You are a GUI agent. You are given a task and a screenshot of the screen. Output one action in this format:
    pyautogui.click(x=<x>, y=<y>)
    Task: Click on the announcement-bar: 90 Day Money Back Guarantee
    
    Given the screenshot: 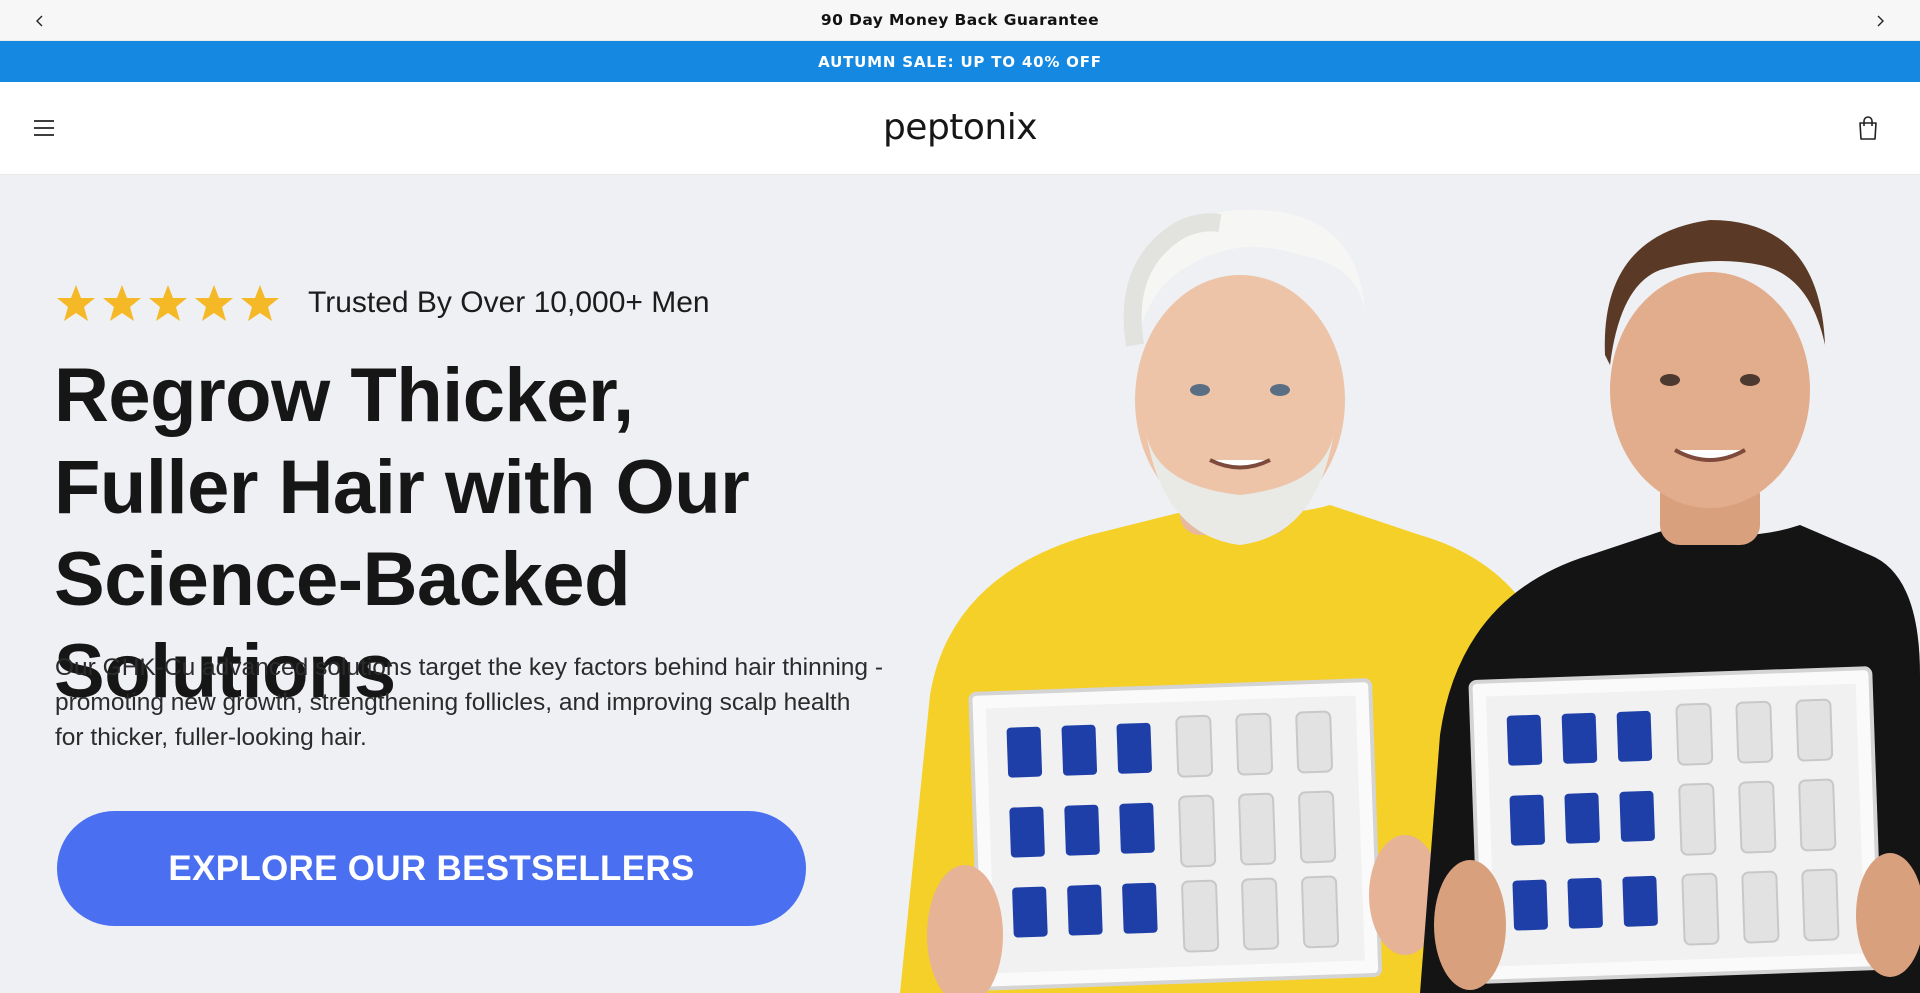 What is the action you would take?
    pyautogui.click(x=960, y=20)
    